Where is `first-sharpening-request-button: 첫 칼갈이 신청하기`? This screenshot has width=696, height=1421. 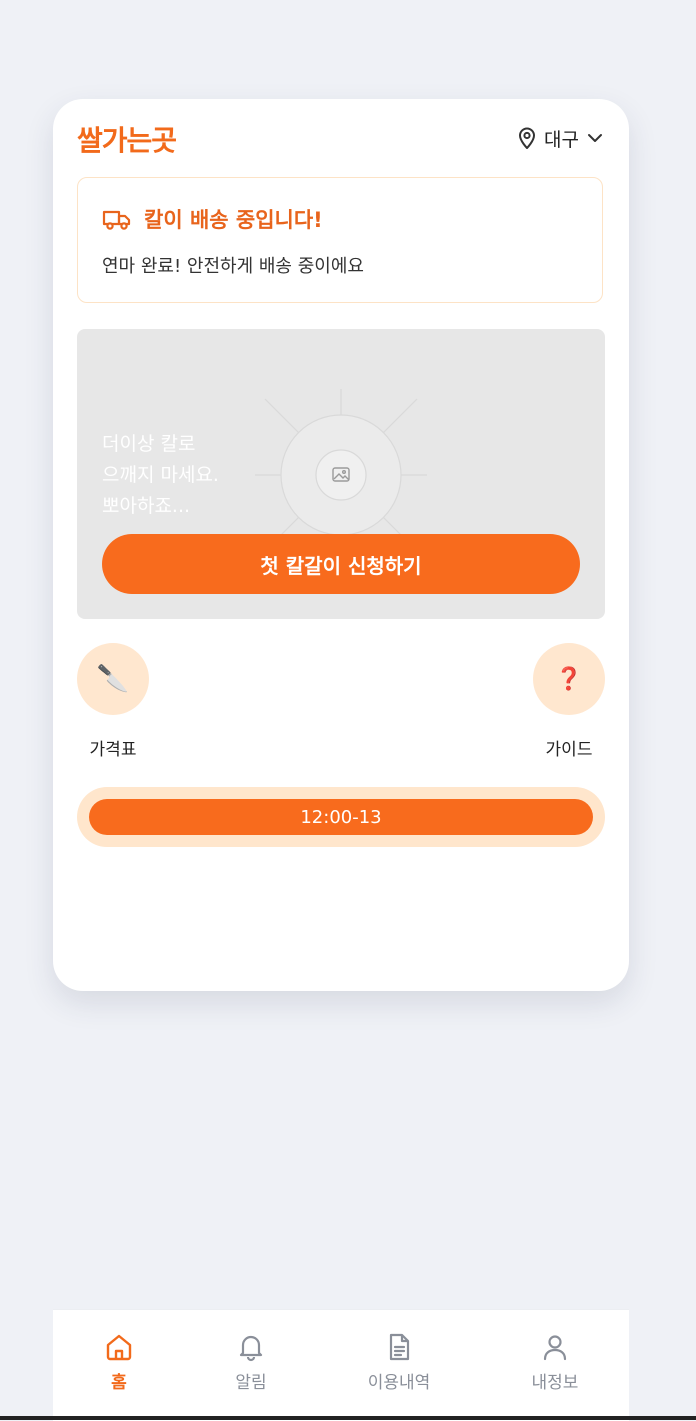 first-sharpening-request-button: 첫 칼갈이 신청하기 is located at coordinates (341, 564).